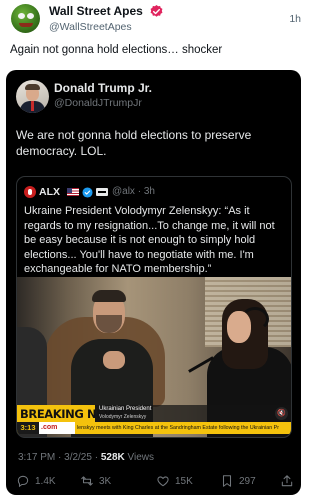  I want to click on post-time: 1h, so click(295, 19).